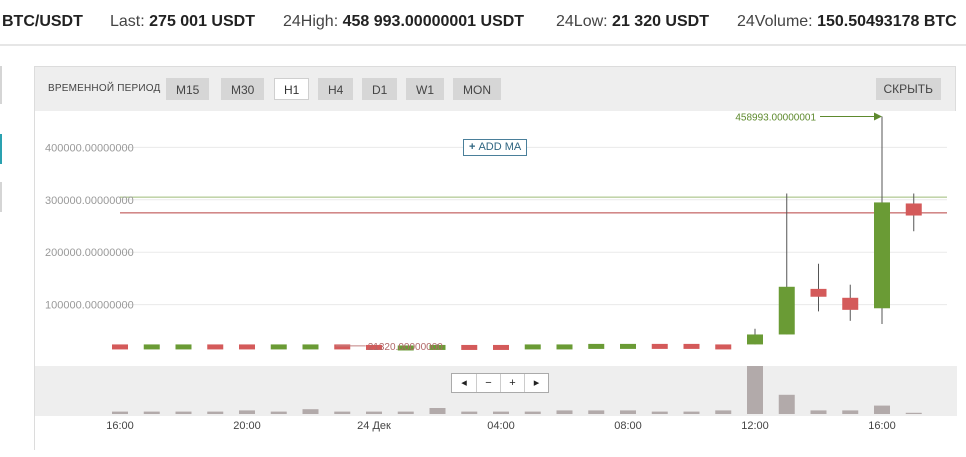  I want to click on add-ma-button: + ADD MA, so click(495, 147).